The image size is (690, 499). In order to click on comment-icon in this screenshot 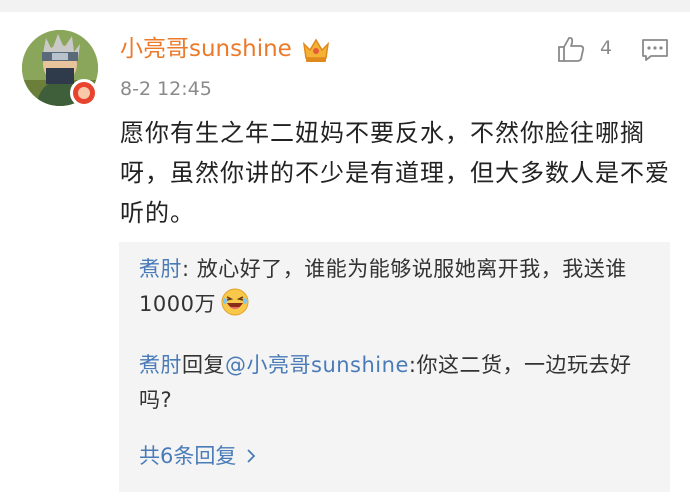, I will do `click(655, 50)`.